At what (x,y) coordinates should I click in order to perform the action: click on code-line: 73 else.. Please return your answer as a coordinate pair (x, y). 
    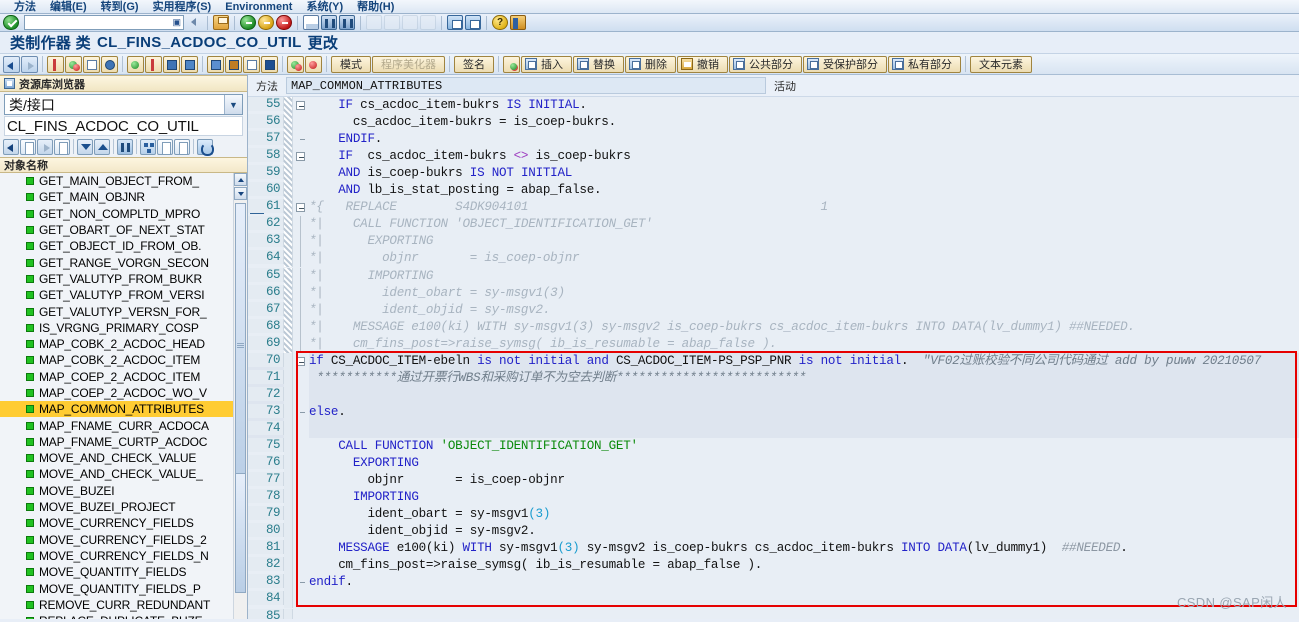
    Looking at the image, I should click on (773, 412).